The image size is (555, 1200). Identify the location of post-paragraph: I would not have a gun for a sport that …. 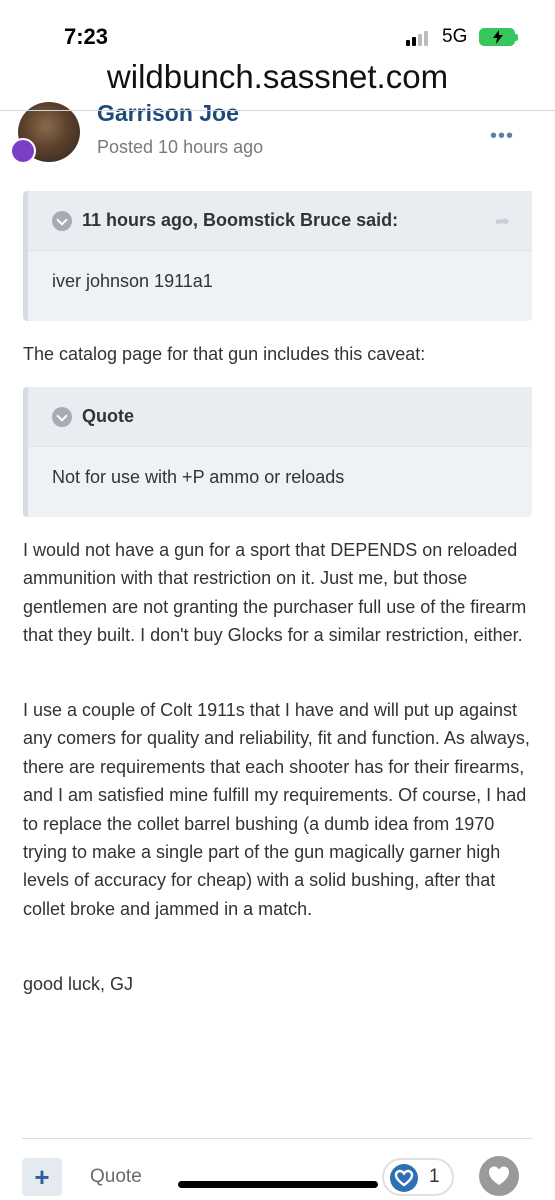
(275, 593).